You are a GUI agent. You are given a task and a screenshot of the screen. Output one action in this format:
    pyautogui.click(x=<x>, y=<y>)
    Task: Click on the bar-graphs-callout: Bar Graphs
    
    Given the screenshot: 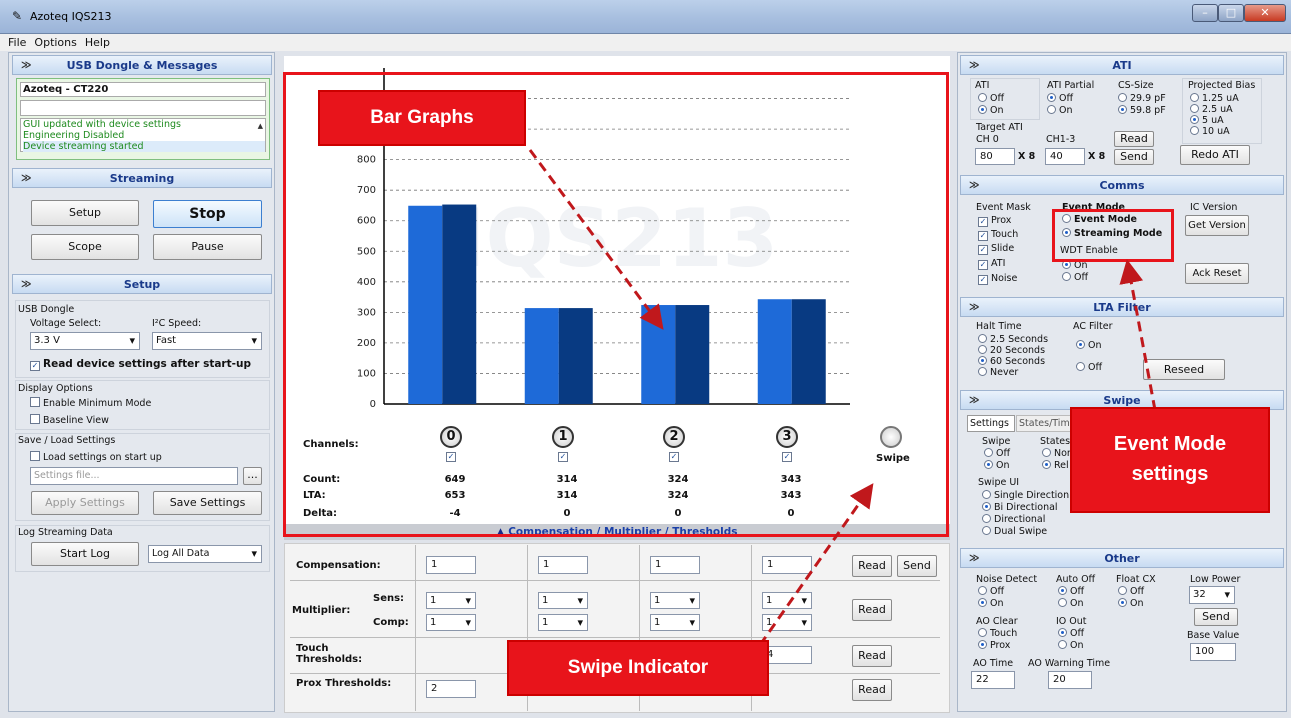 What is the action you would take?
    pyautogui.click(x=422, y=118)
    